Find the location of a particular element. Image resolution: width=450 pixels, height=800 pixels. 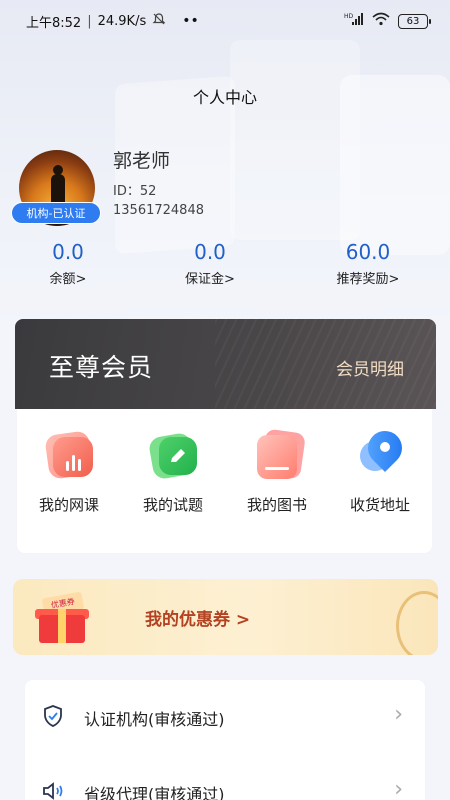

vip-detail-link: 会员明细 is located at coordinates (370, 367).